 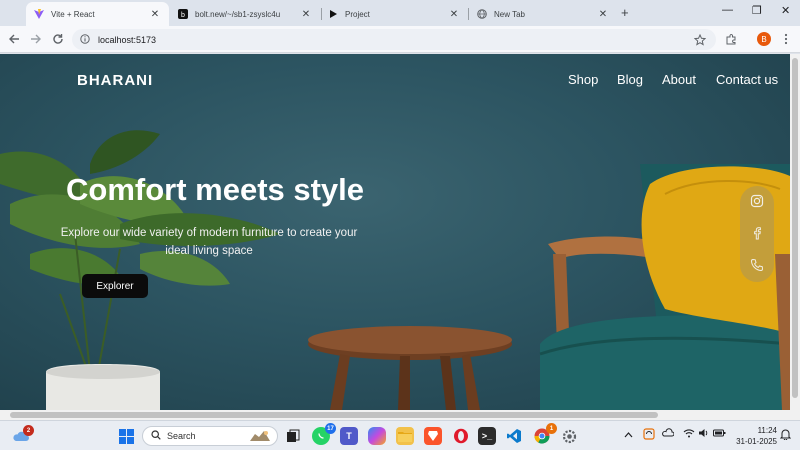 What do you see at coordinates (349, 436) in the screenshot?
I see `teams-icon: T` at bounding box center [349, 436].